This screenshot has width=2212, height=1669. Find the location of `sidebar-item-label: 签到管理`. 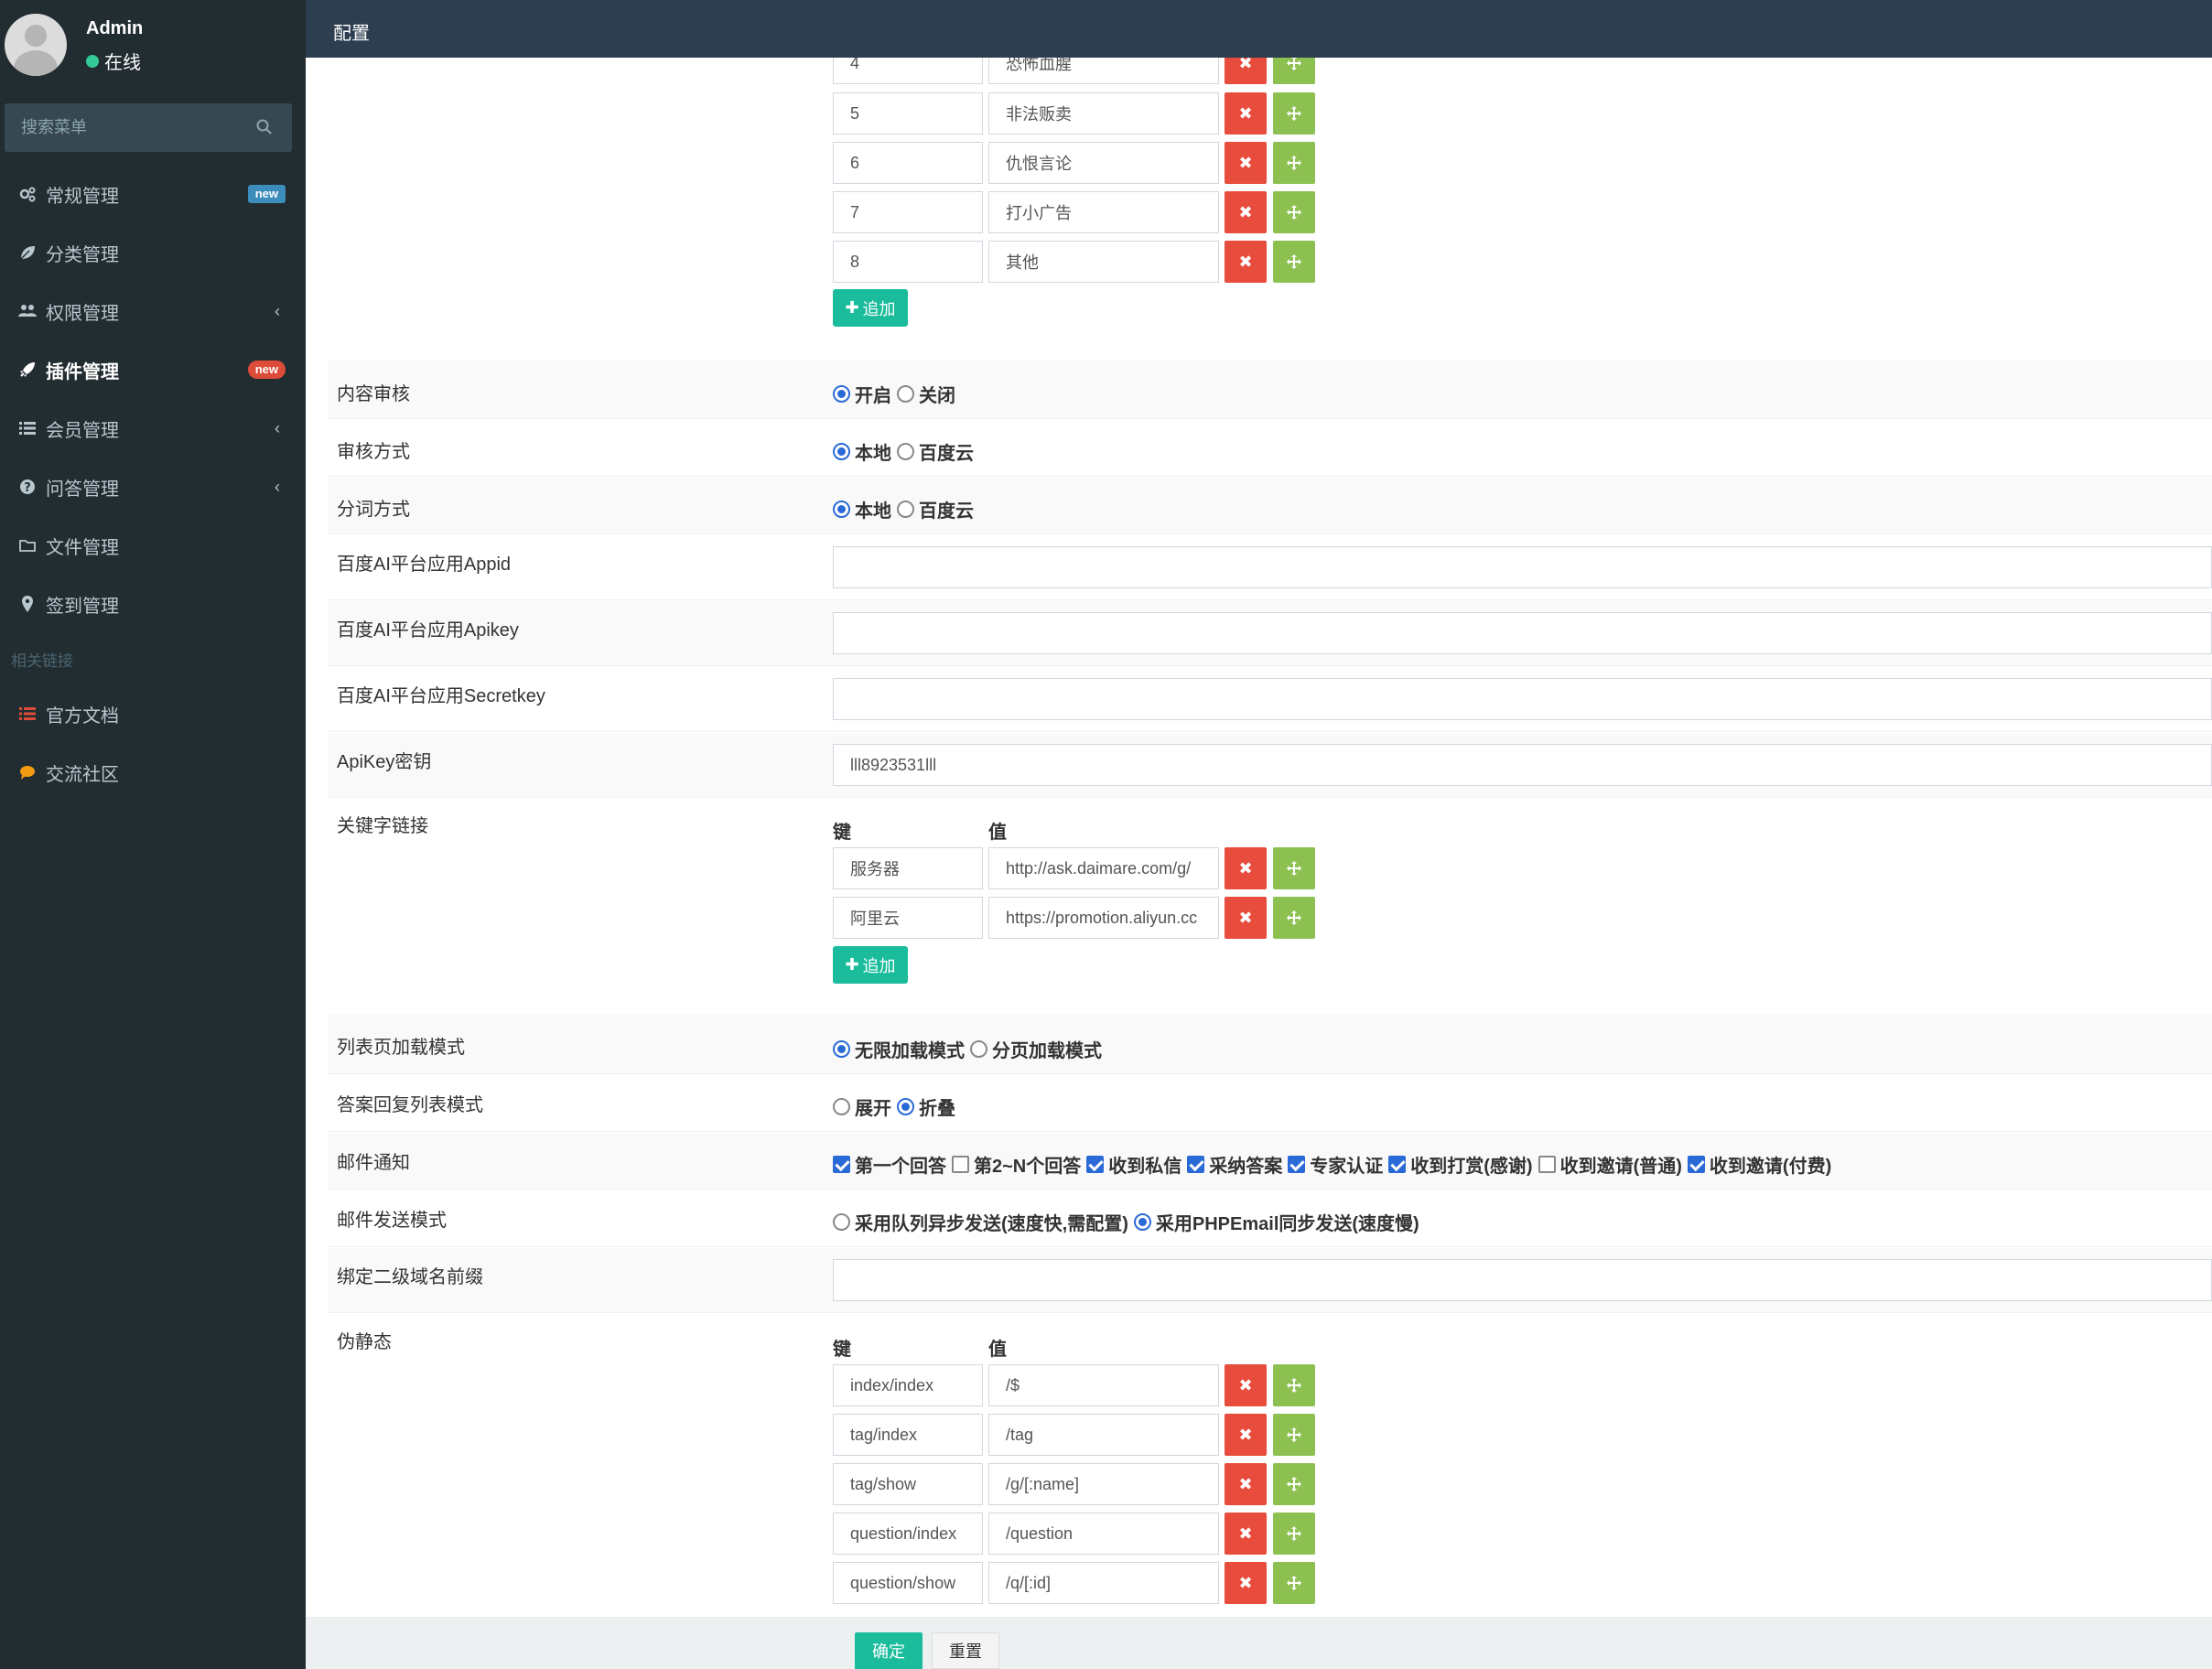

sidebar-item-label: 签到管理 is located at coordinates (82, 607).